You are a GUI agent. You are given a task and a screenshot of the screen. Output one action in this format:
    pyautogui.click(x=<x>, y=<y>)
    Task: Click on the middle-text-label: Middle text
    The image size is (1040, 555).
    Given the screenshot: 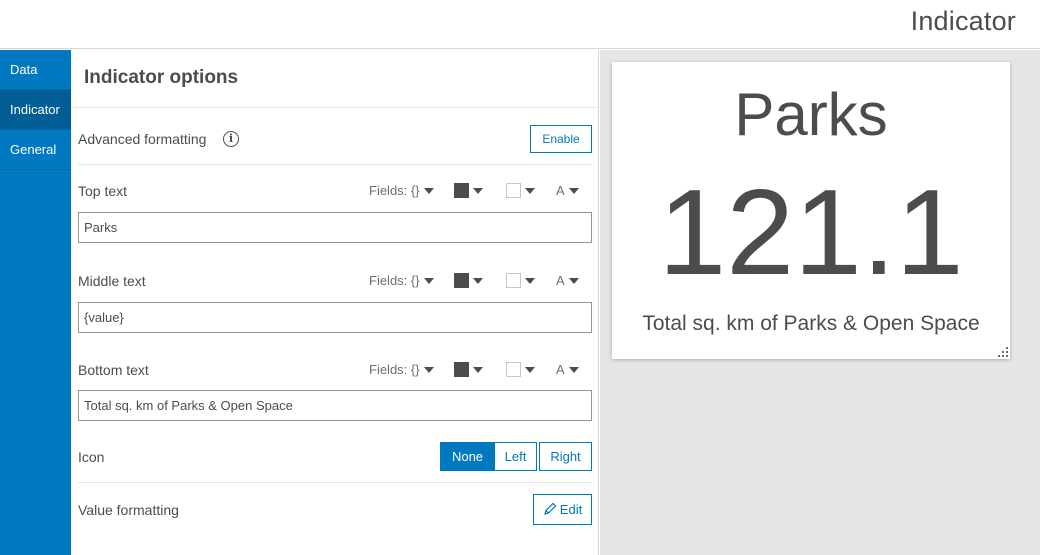 What is the action you would take?
    pyautogui.click(x=112, y=281)
    